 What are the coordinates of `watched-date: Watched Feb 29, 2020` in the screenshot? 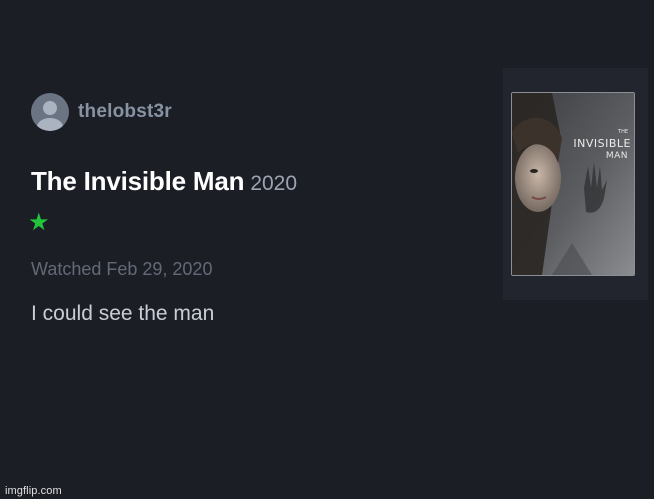 It's located at (122, 269).